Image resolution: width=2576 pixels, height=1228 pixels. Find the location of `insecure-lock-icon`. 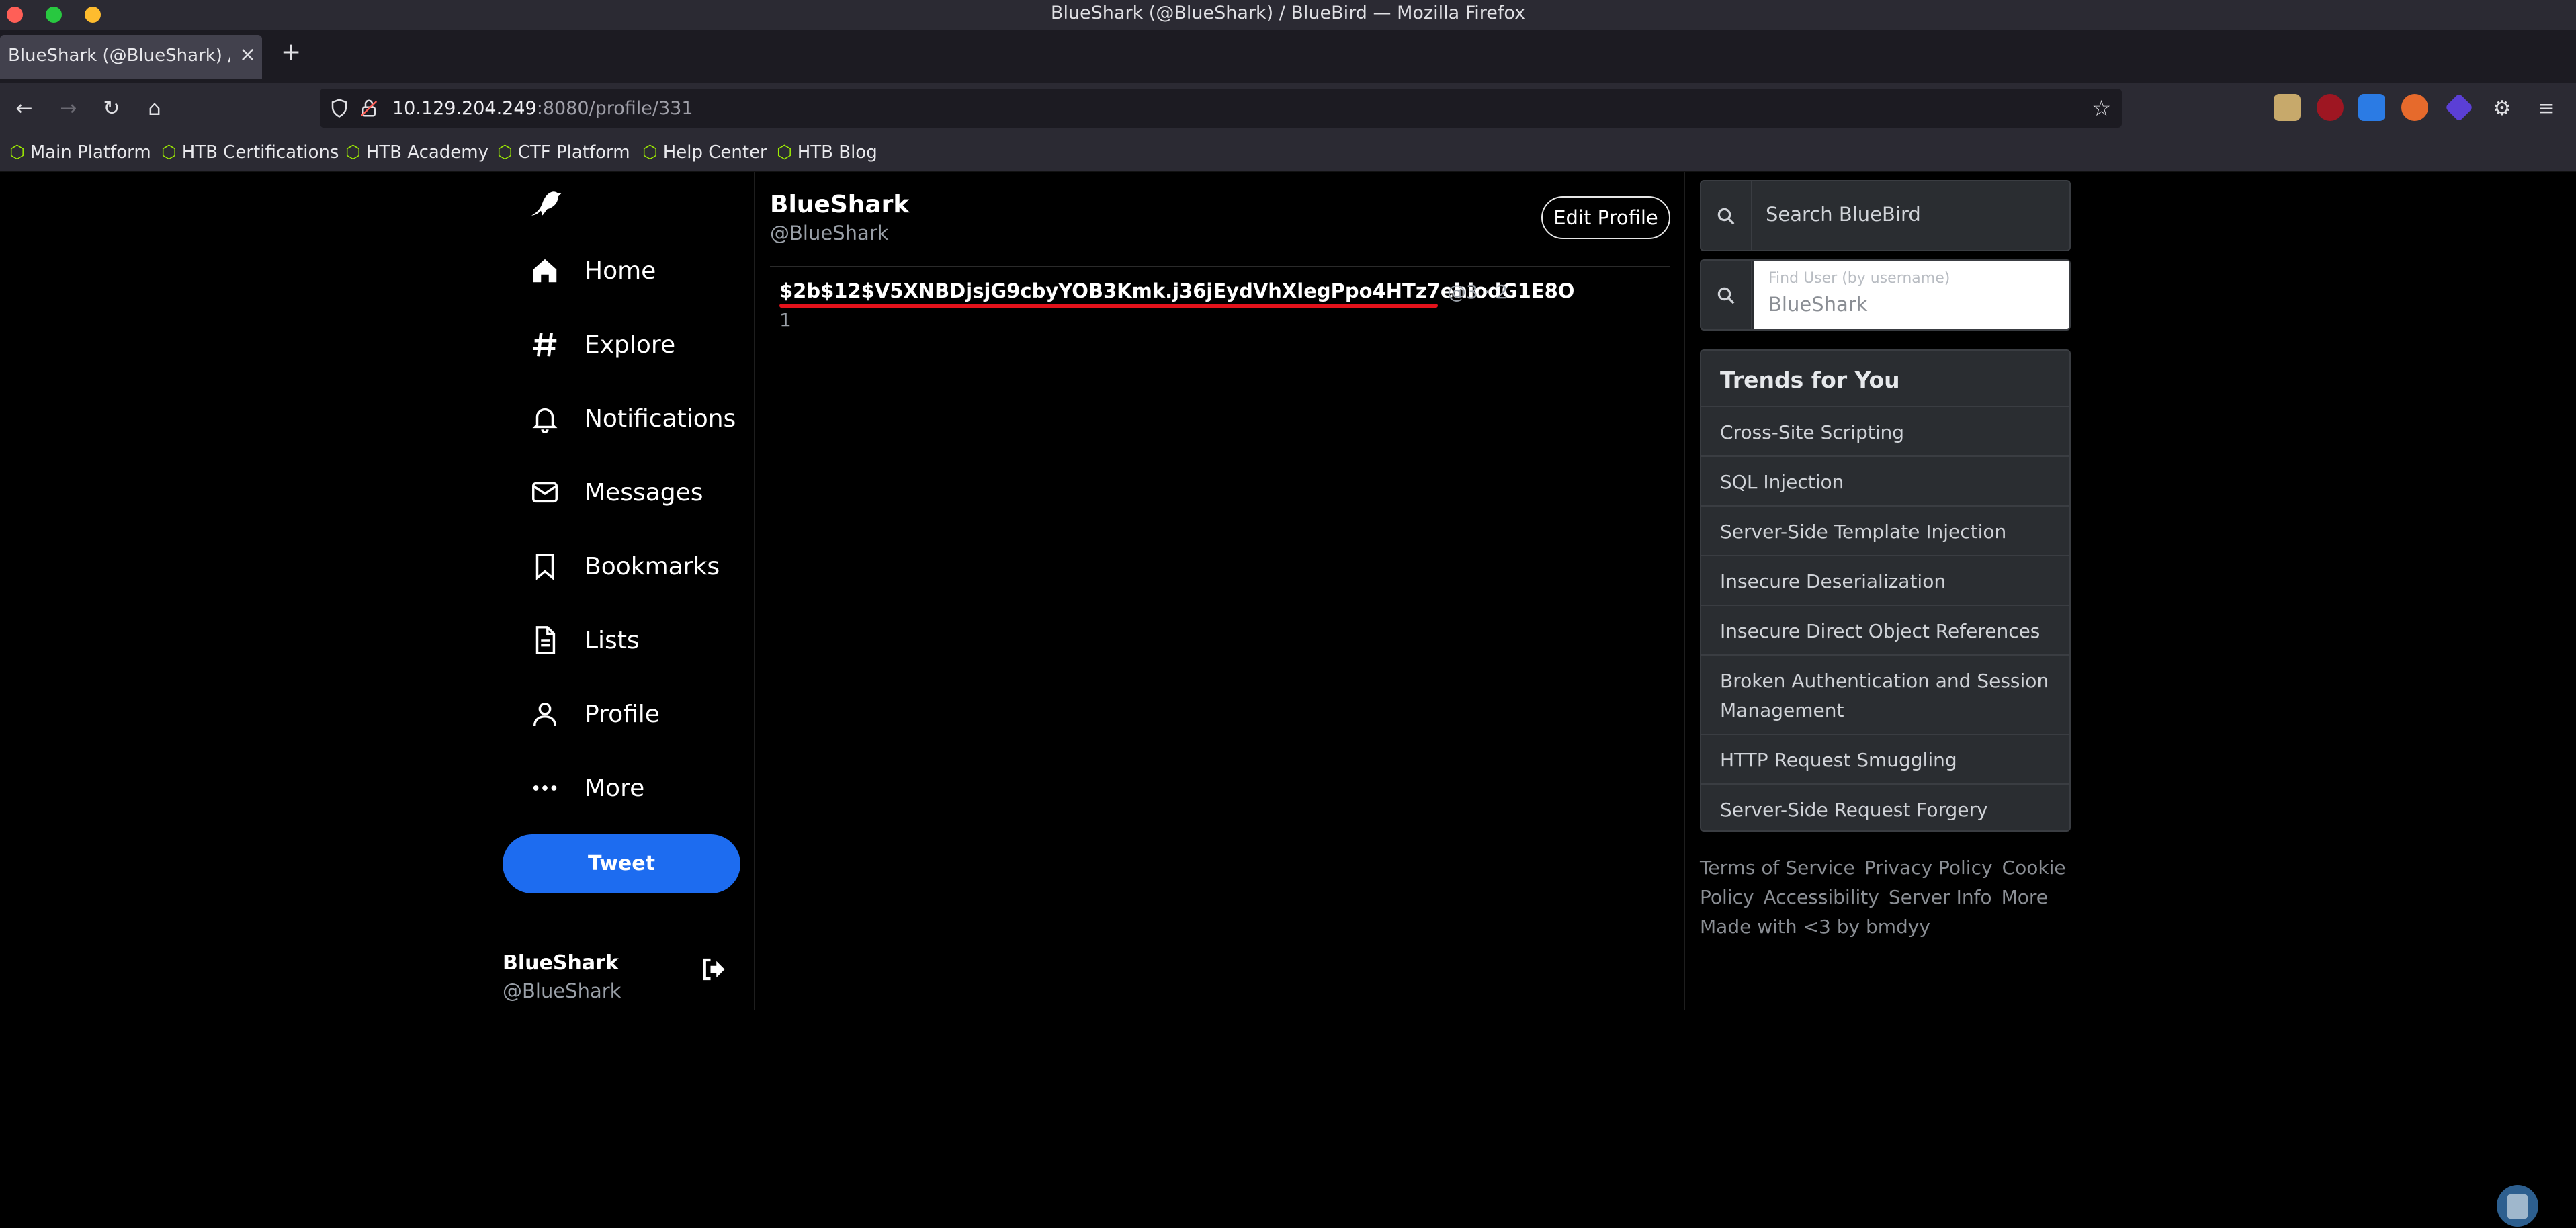

insecure-lock-icon is located at coordinates (369, 108).